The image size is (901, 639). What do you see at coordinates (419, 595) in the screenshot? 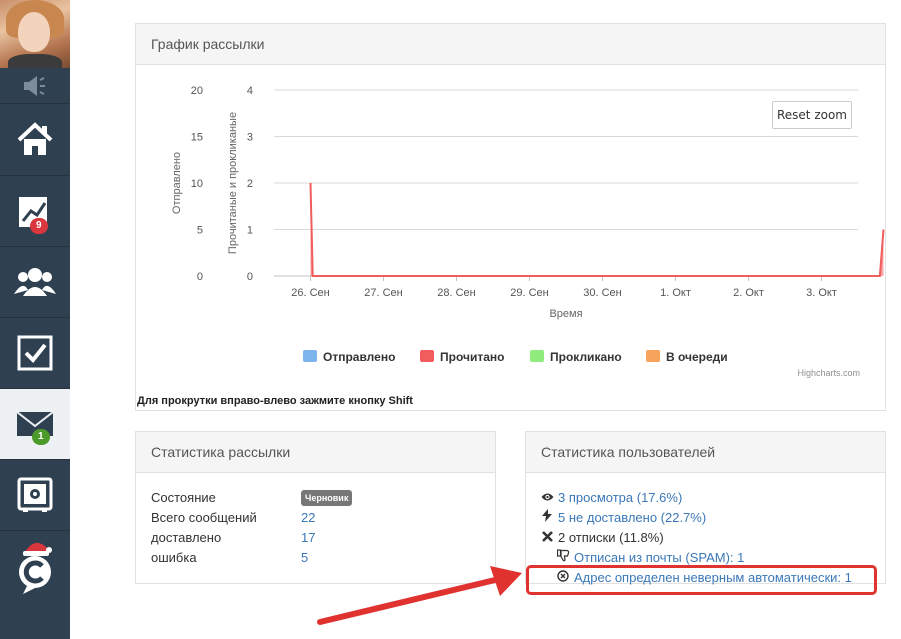
I see `annotation-arrow-icon` at bounding box center [419, 595].